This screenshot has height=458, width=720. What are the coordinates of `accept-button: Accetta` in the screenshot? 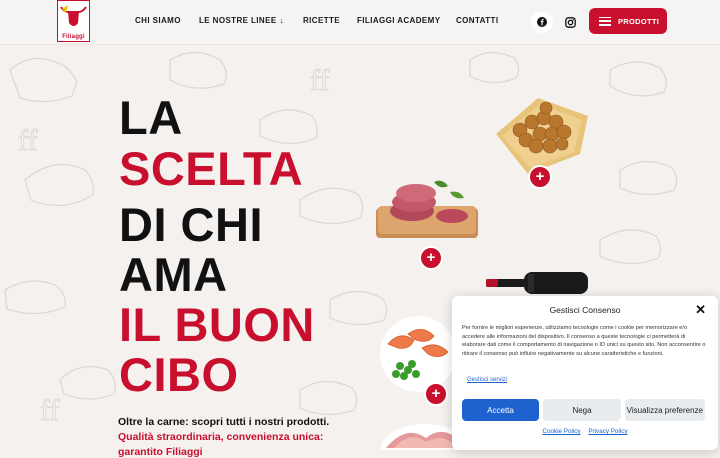 It's located at (500, 410).